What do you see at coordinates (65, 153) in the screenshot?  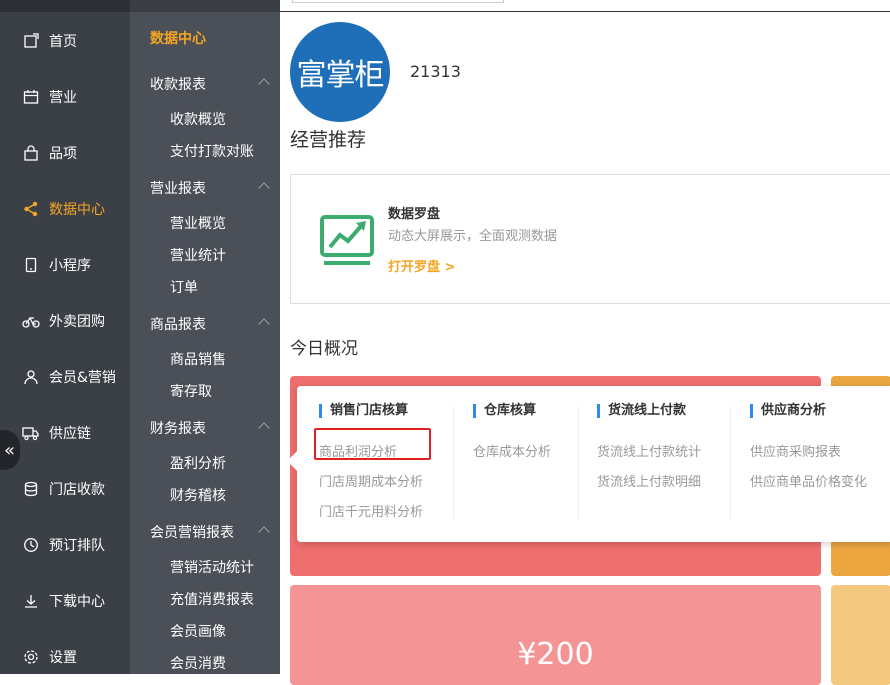 I see `sidebar-item-products: 品项` at bounding box center [65, 153].